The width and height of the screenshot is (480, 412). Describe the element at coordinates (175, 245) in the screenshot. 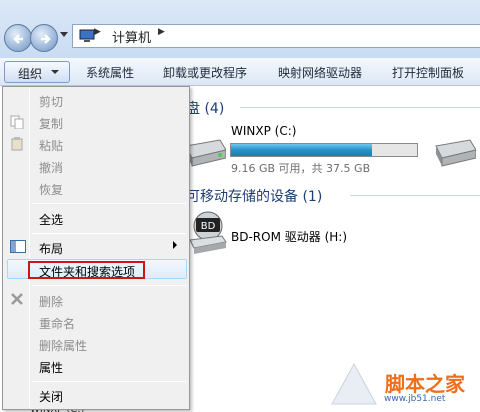

I see `submenu-arrow-icon` at that location.